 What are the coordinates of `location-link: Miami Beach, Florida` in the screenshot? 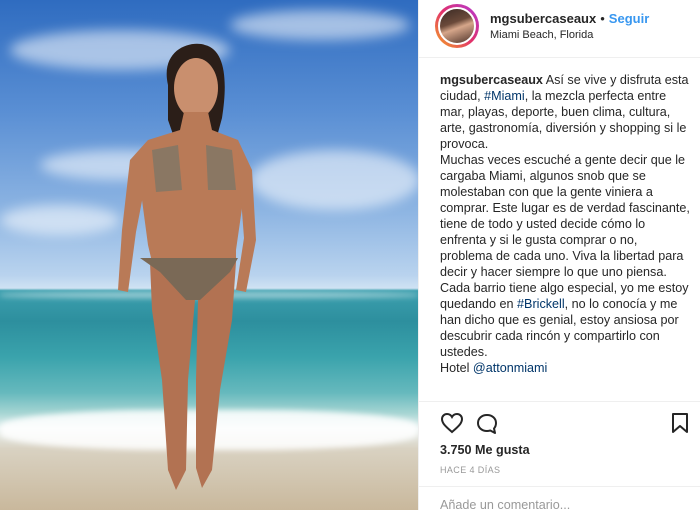 It's located at (541, 35).